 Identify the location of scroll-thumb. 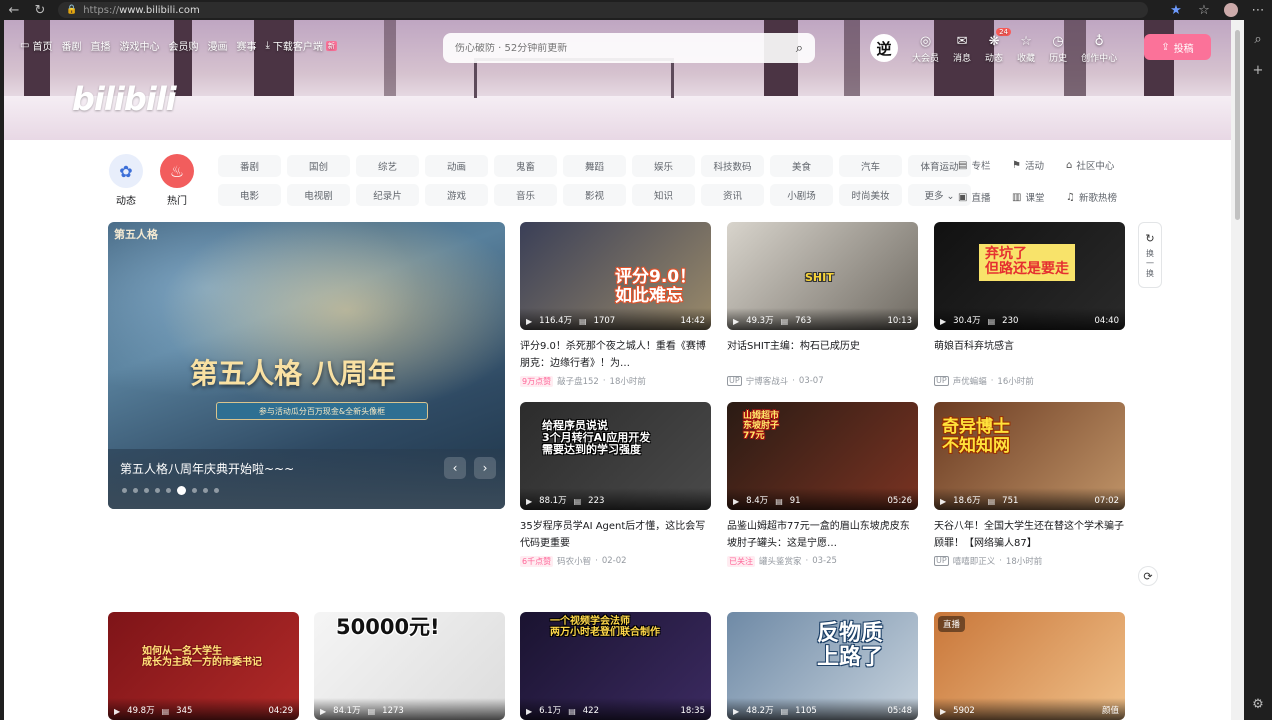
(1237, 125).